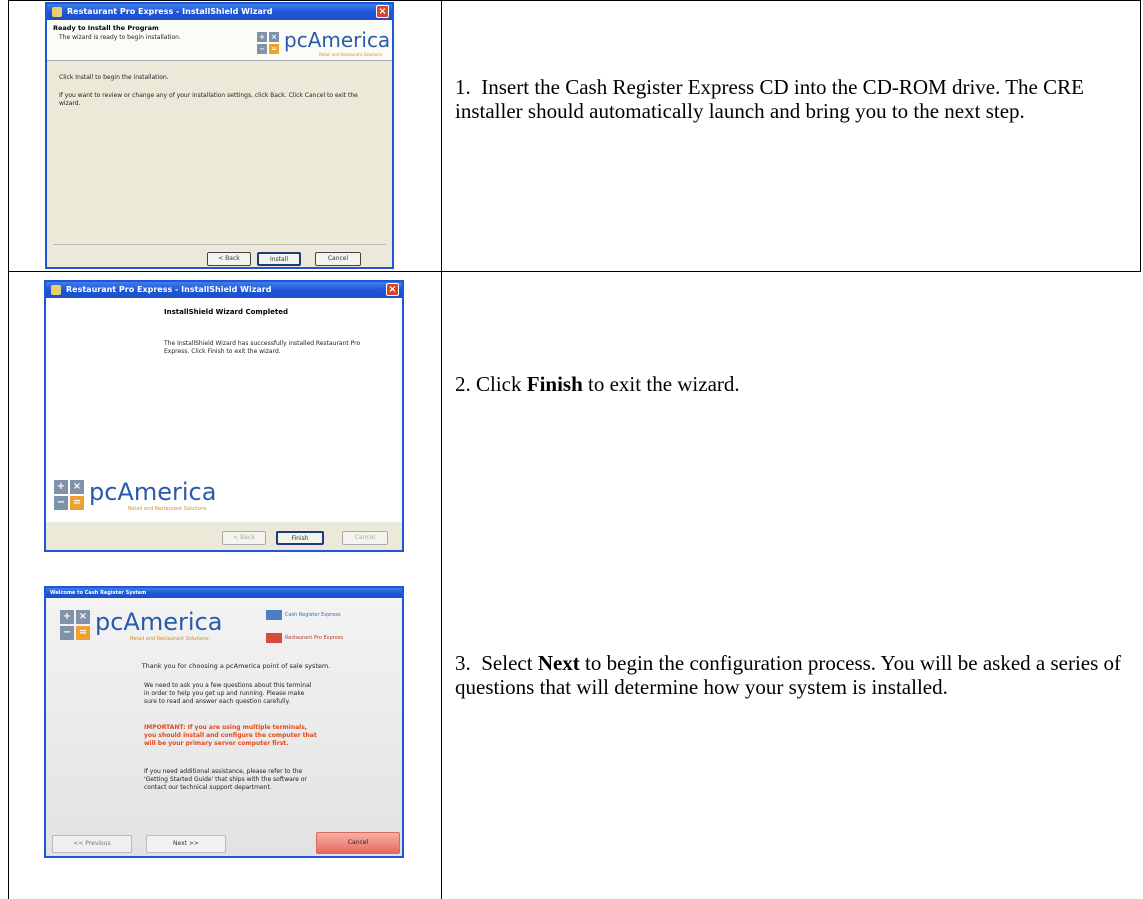  What do you see at coordinates (224, 593) in the screenshot?
I see `window-titlebar: Welcome to Cash Register System` at bounding box center [224, 593].